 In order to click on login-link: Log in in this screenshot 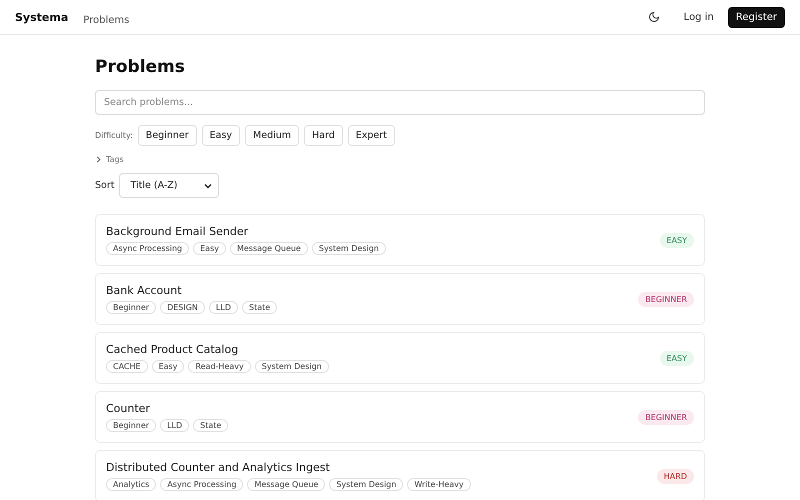, I will do `click(699, 17)`.